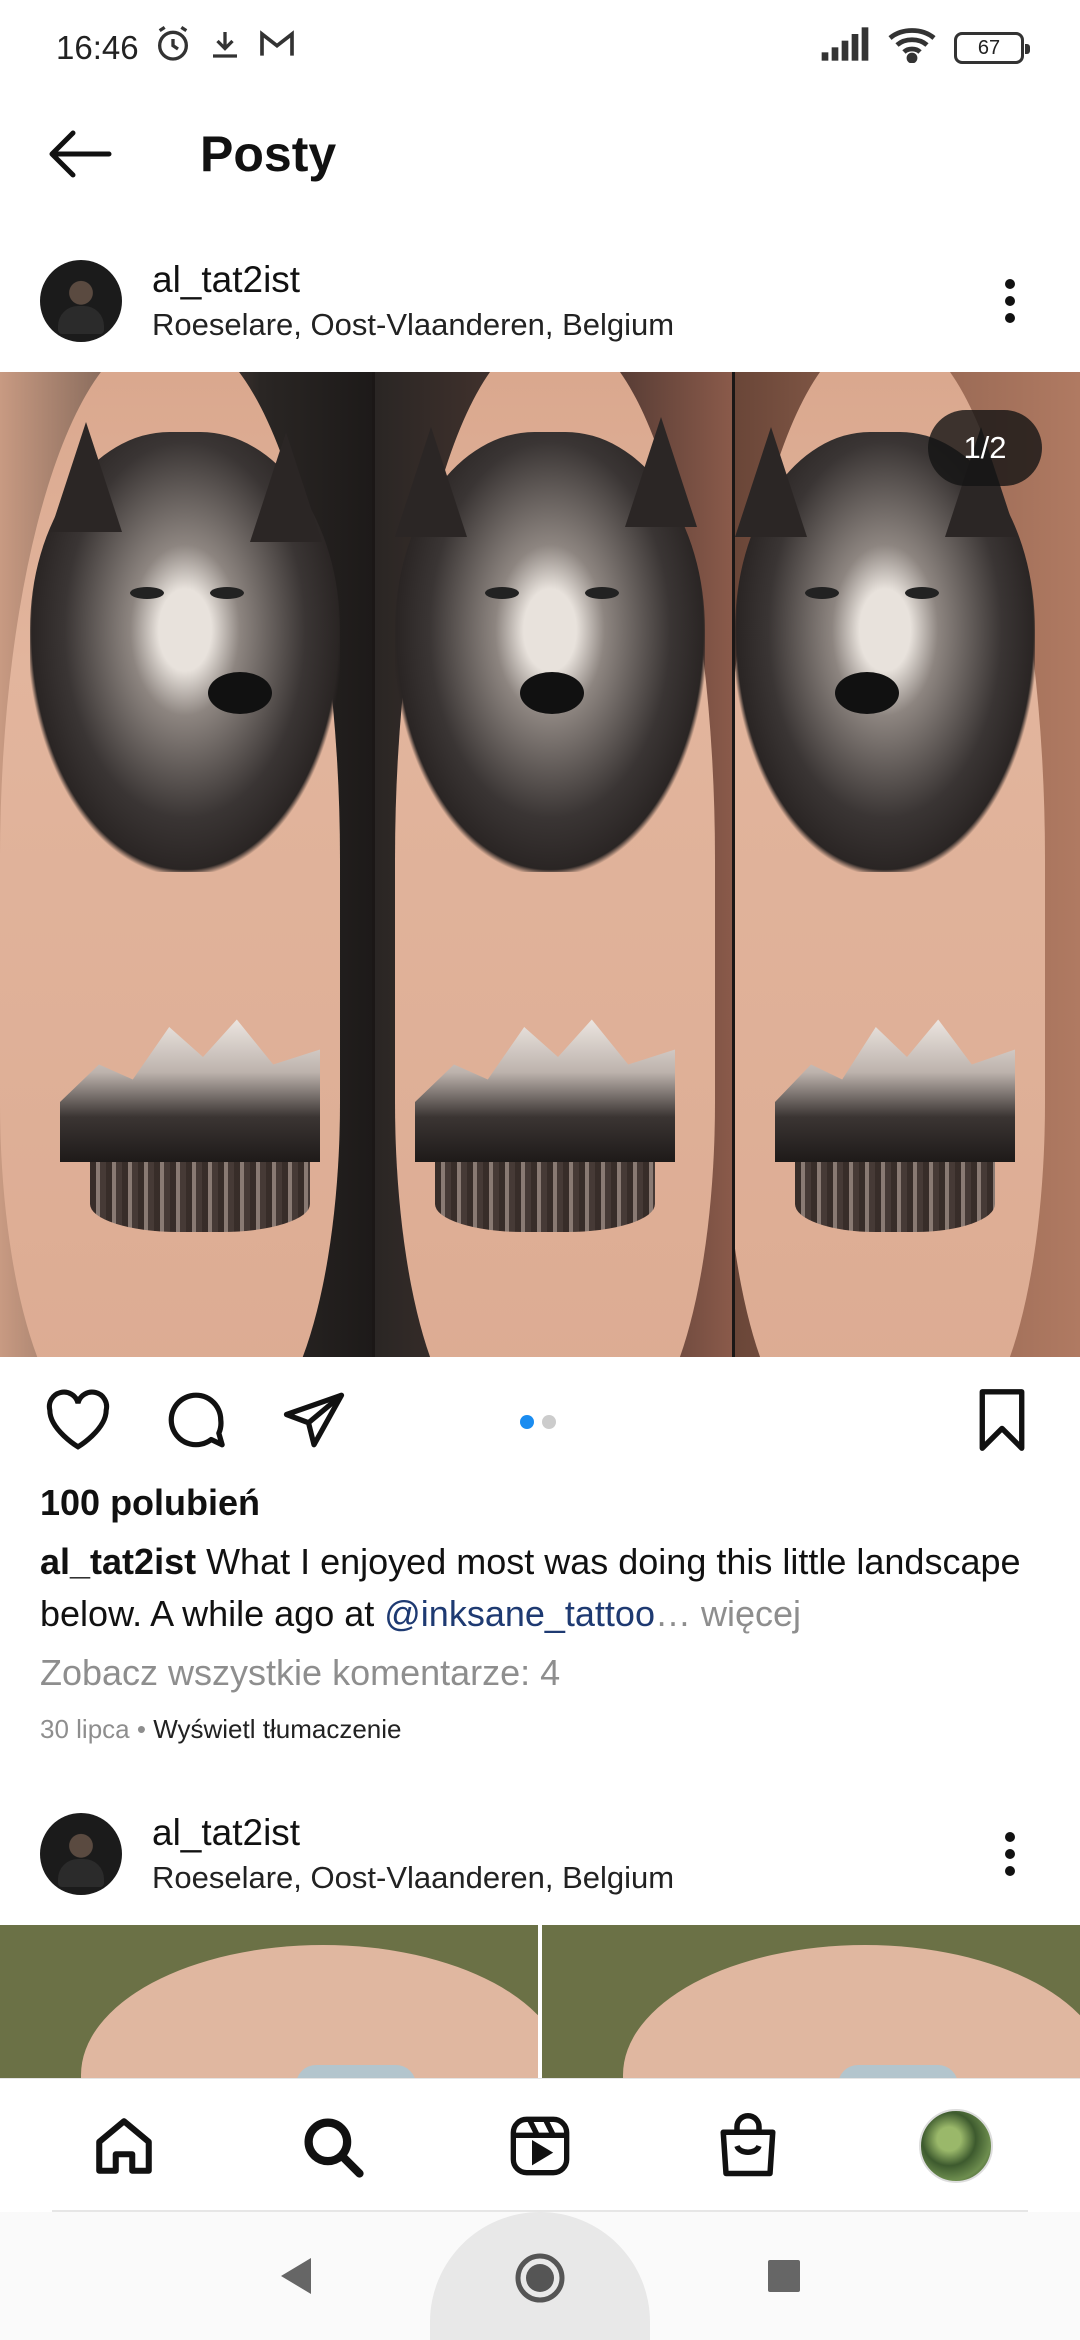 This screenshot has height=2340, width=1080. What do you see at coordinates (150, 1503) in the screenshot?
I see `likes-count: 100 polubień` at bounding box center [150, 1503].